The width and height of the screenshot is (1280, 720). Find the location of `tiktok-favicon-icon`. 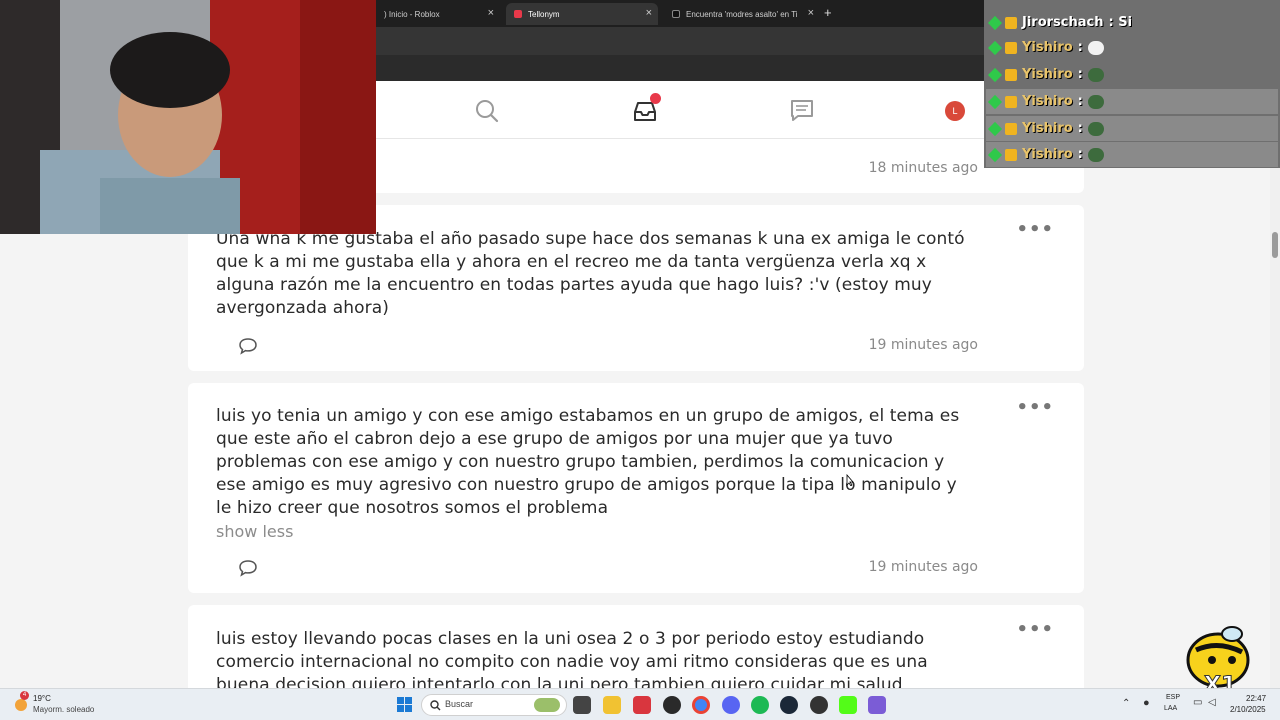

tiktok-favicon-icon is located at coordinates (676, 14).